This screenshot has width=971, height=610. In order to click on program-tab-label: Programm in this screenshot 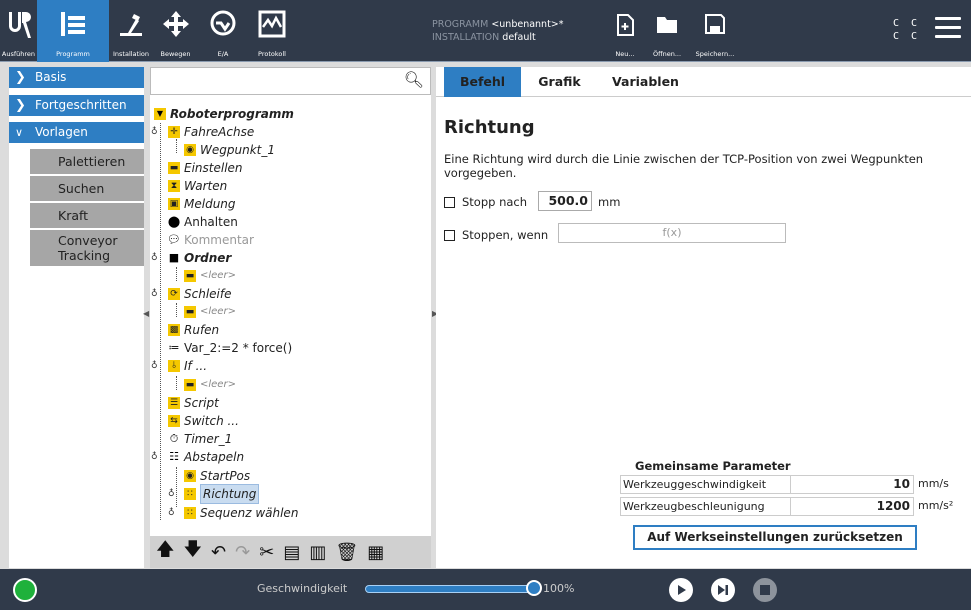, I will do `click(73, 54)`.